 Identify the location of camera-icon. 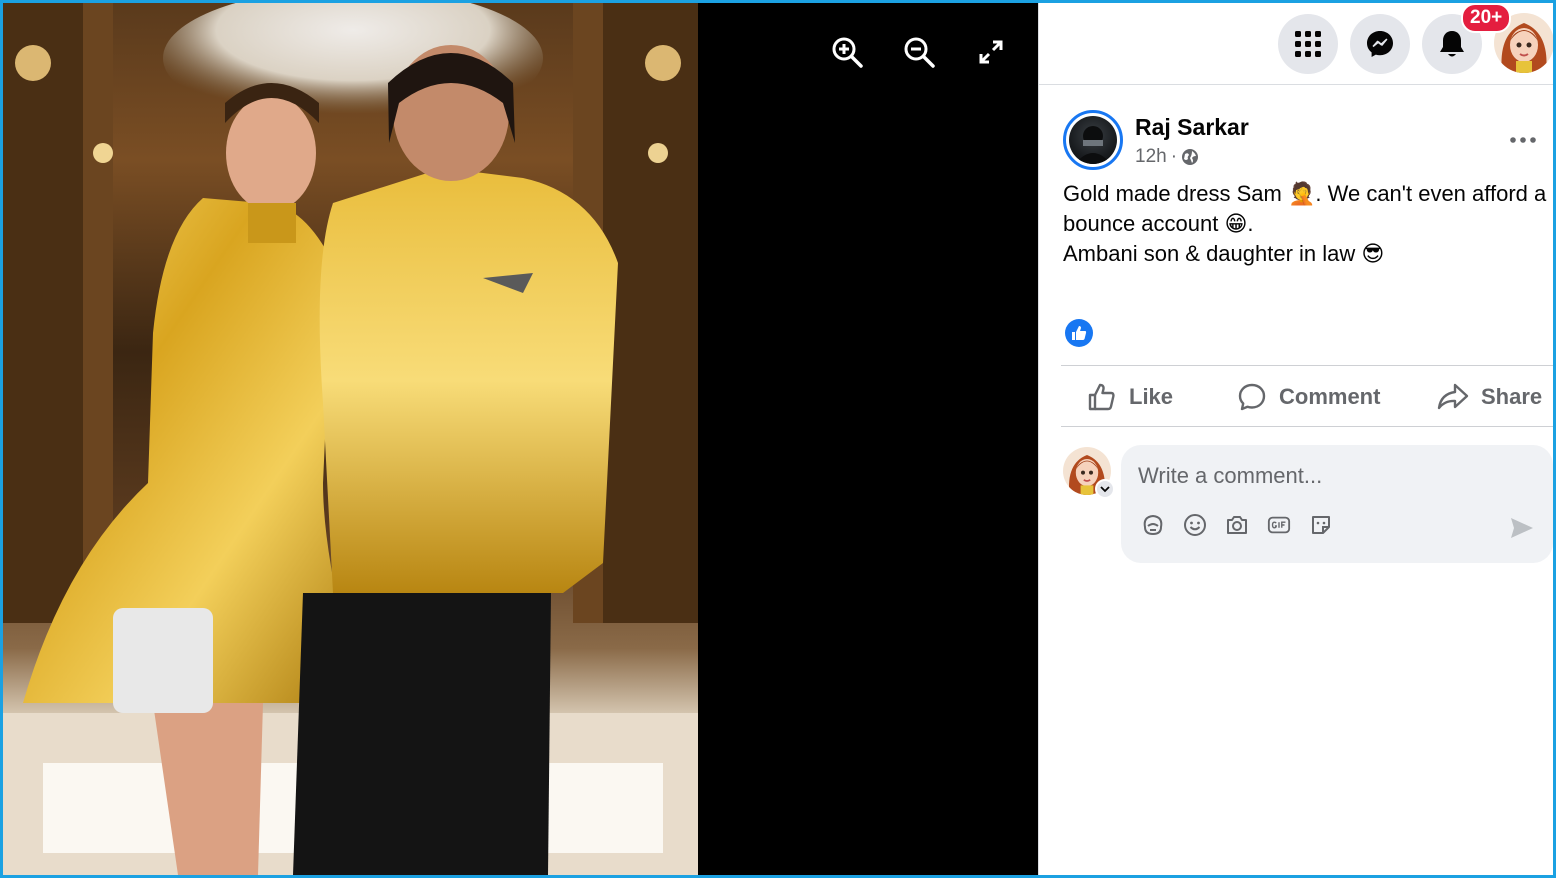
(1237, 525).